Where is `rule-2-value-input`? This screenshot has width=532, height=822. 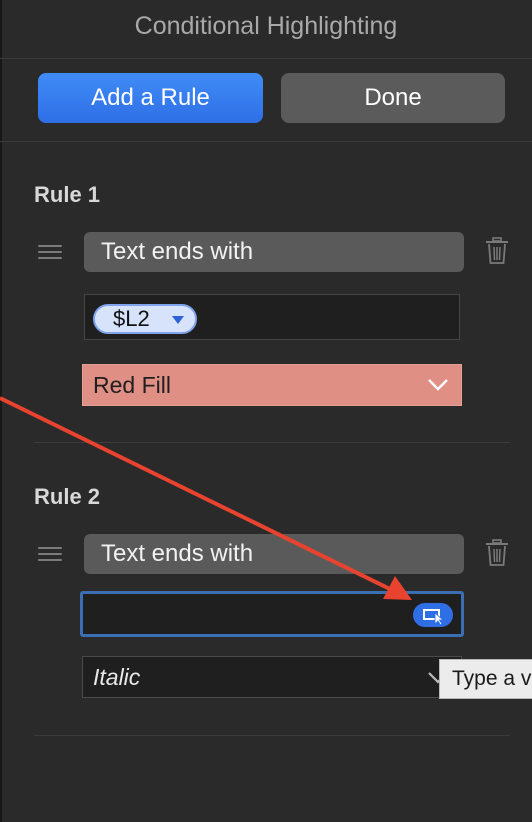
rule-2-value-input is located at coordinates (272, 614).